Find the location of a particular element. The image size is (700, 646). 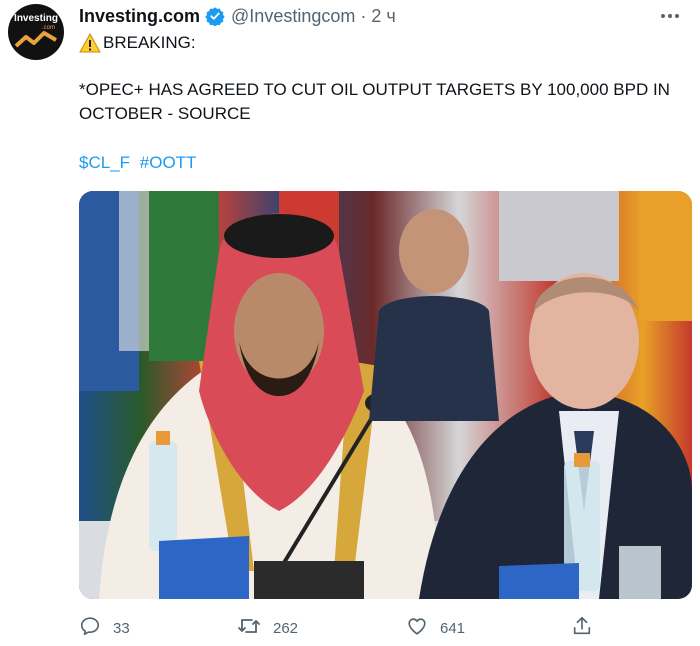

reply-icon is located at coordinates (90, 628).